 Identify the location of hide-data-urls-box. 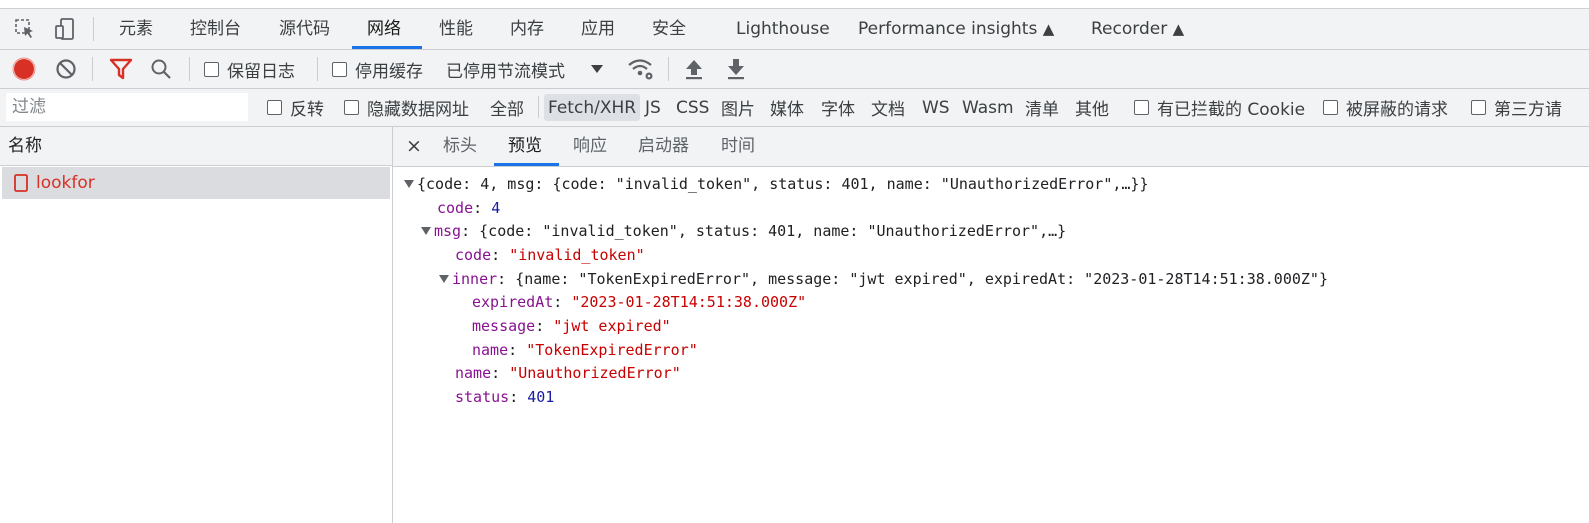
(351, 107).